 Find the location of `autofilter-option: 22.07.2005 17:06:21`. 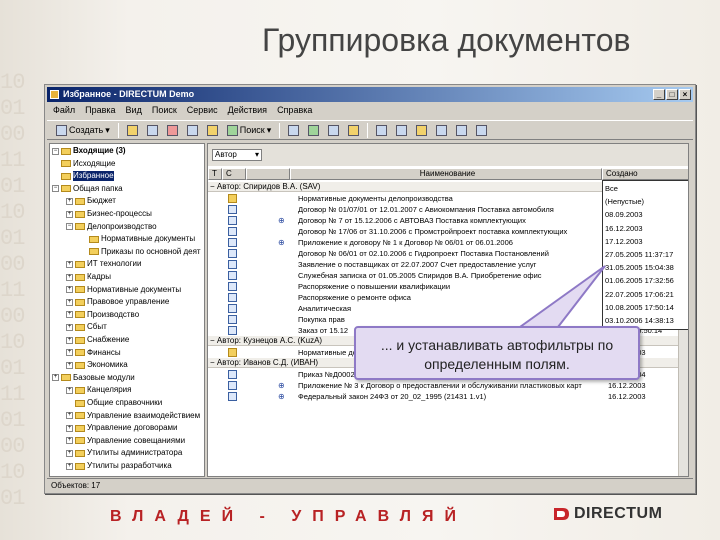

autofilter-option: 22.07.2005 17:06:21 is located at coordinates (639, 294).